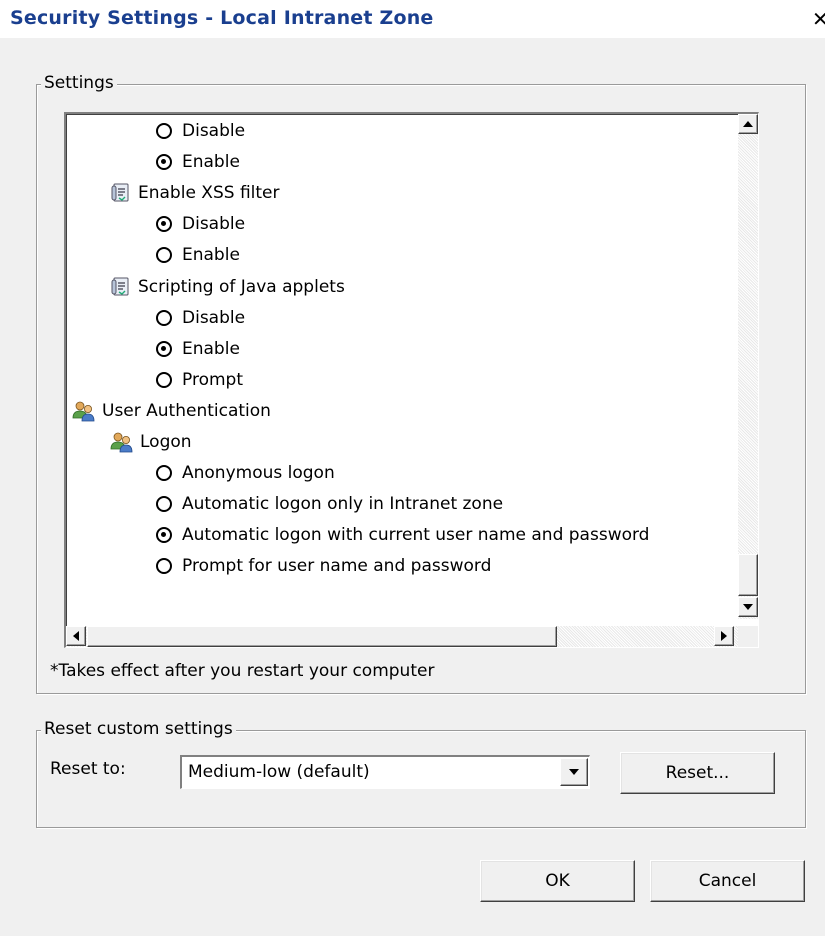  I want to click on chevron-down-icon, so click(574, 772).